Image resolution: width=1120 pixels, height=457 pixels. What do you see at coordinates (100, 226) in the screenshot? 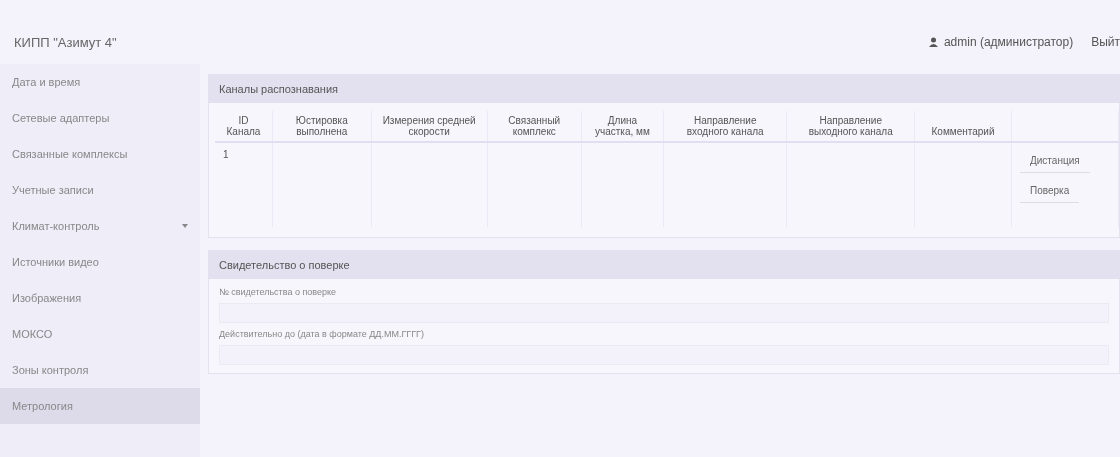
I see `sidebar-item: Климат-контроль` at bounding box center [100, 226].